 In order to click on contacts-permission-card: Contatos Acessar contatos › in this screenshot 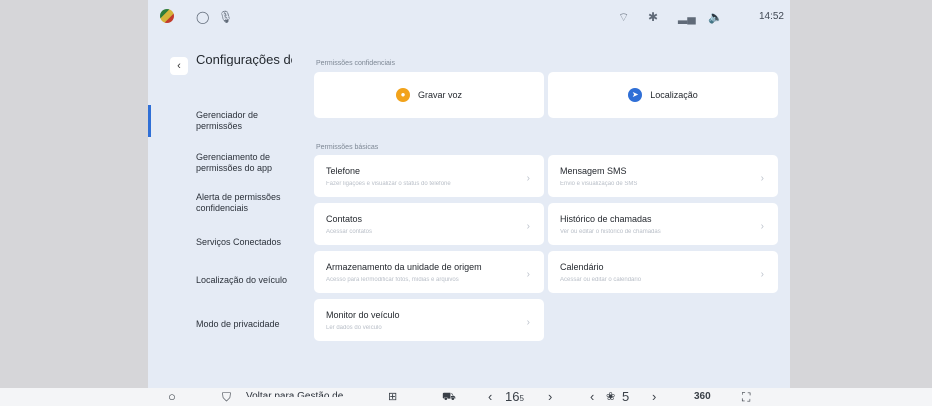, I will do `click(429, 224)`.